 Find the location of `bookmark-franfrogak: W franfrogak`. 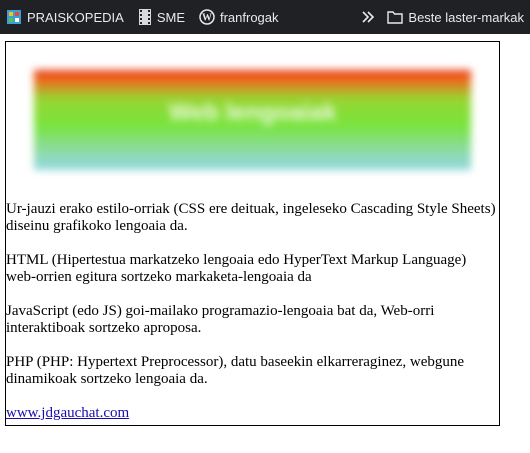

bookmark-franfrogak: W franfrogak is located at coordinates (239, 17).